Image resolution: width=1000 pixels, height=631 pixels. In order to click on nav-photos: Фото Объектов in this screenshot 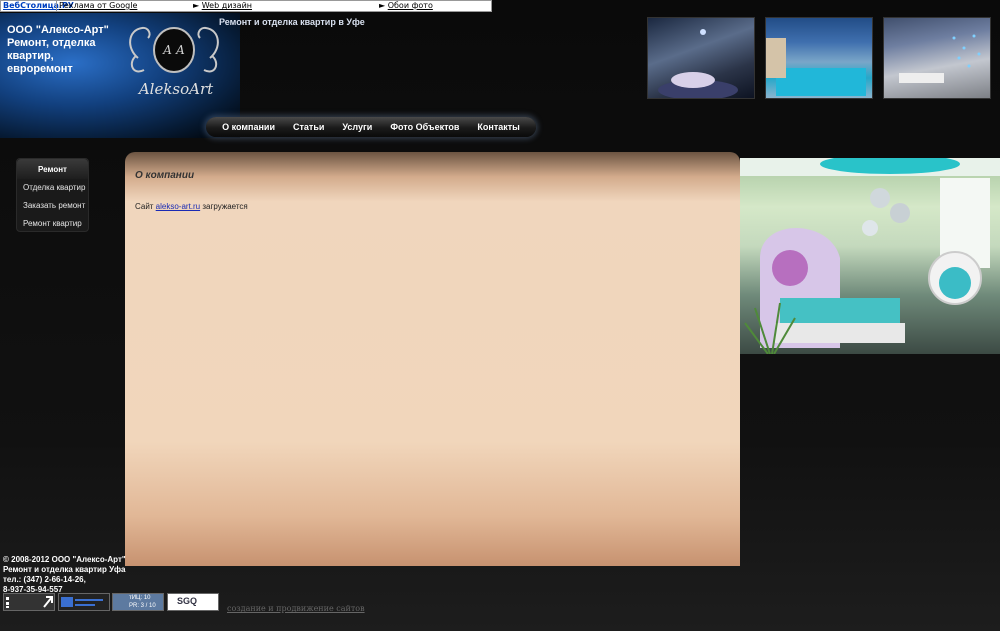, I will do `click(424, 127)`.